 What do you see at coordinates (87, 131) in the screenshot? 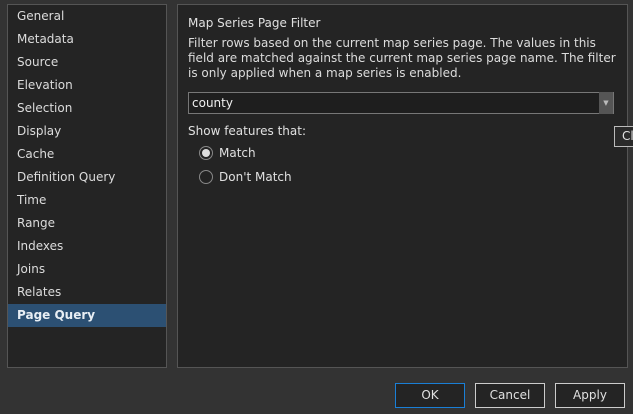
I see `sidebar-item-display: Display` at bounding box center [87, 131].